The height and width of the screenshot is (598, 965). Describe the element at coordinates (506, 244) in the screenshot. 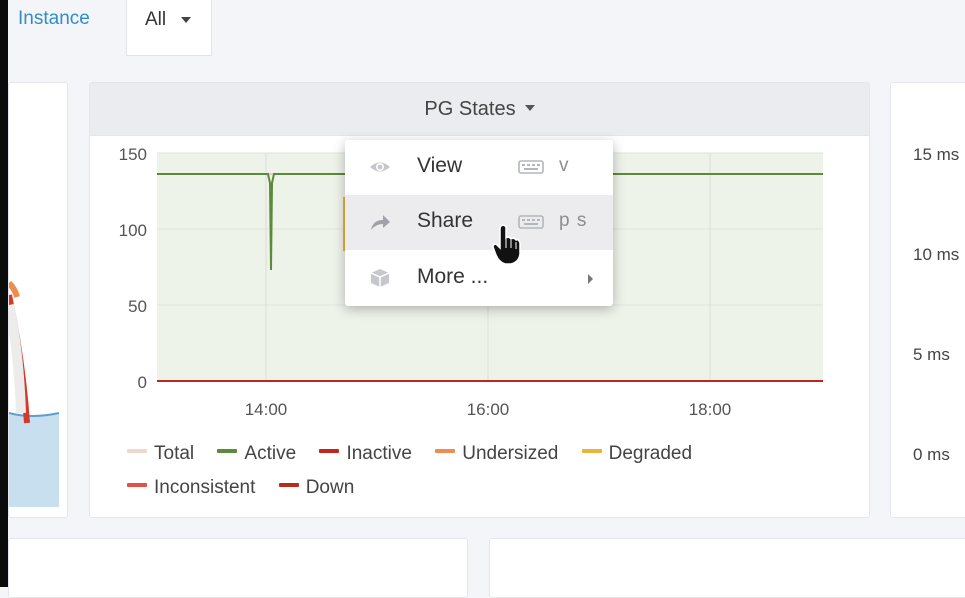

I see `hand-pointer-cursor-icon` at that location.